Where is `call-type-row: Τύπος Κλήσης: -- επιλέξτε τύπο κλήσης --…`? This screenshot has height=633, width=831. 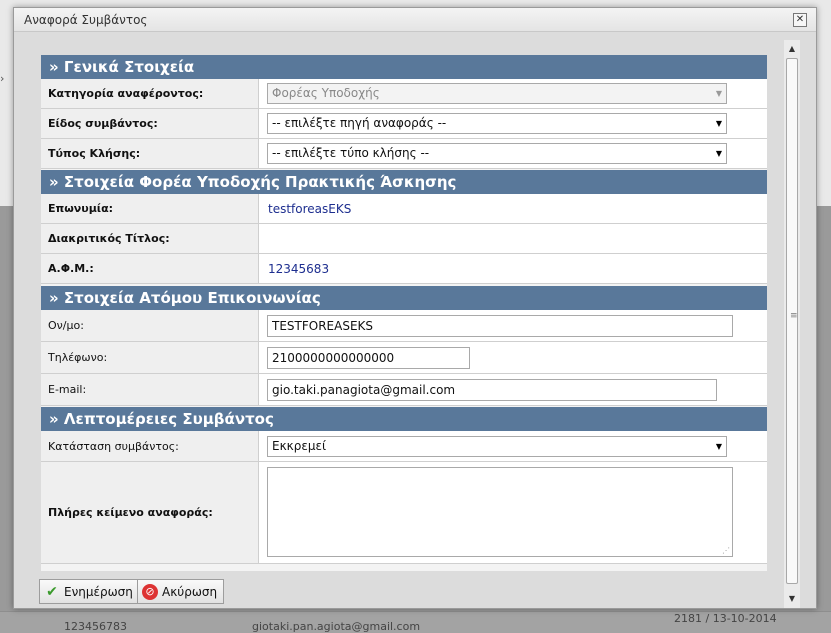
call-type-row: Τύπος Κλήσης: -- επιλέξτε τύπο κλήσης --… is located at coordinates (404, 154).